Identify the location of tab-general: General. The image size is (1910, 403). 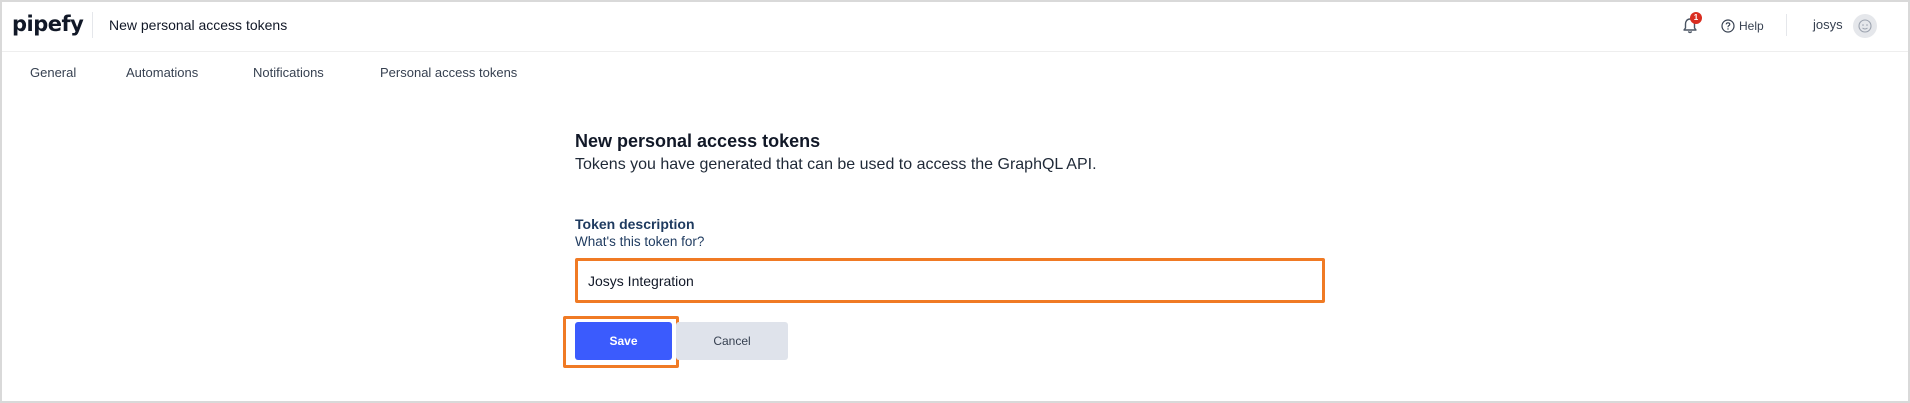
(53, 72).